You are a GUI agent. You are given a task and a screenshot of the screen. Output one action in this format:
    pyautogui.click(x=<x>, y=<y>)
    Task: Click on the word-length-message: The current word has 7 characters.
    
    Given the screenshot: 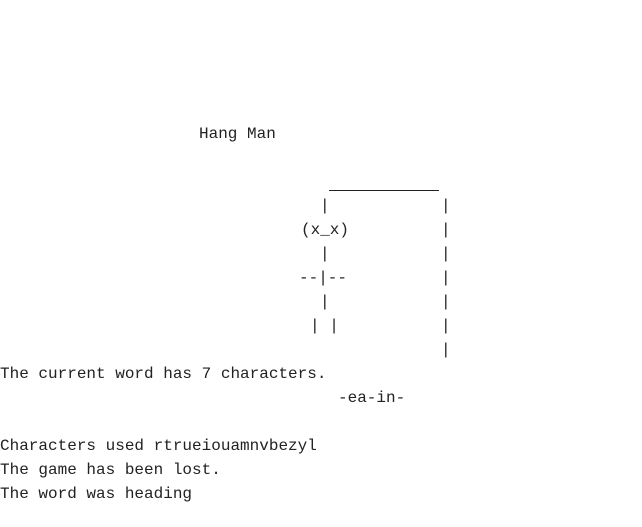 What is the action you would take?
    pyautogui.click(x=163, y=374)
    